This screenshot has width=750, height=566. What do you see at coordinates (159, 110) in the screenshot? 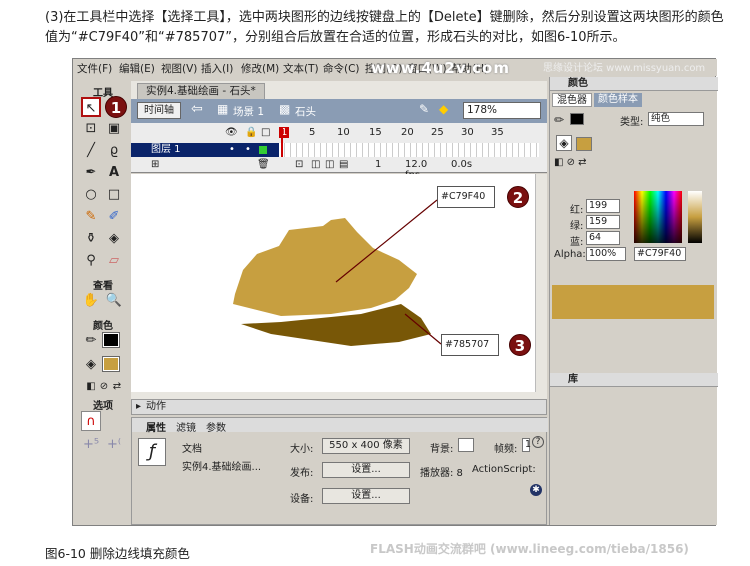
I see `timeline-toggle-button: 时间轴` at bounding box center [159, 110].